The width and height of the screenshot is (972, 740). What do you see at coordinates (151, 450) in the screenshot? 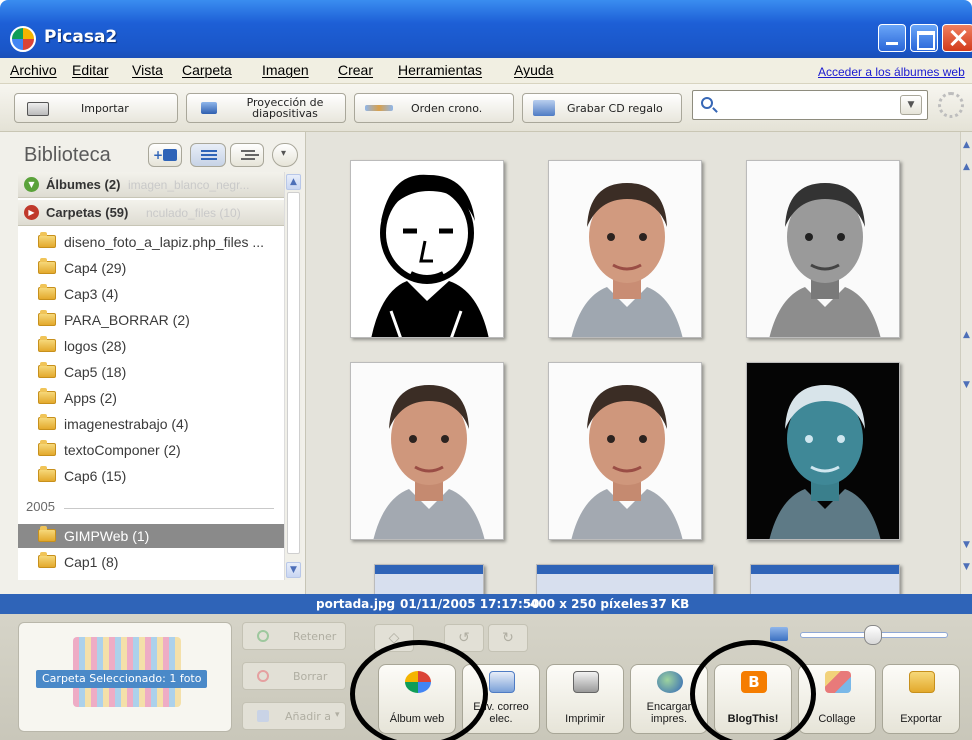
I see `folder-item: textoComponer (2)` at bounding box center [151, 450].